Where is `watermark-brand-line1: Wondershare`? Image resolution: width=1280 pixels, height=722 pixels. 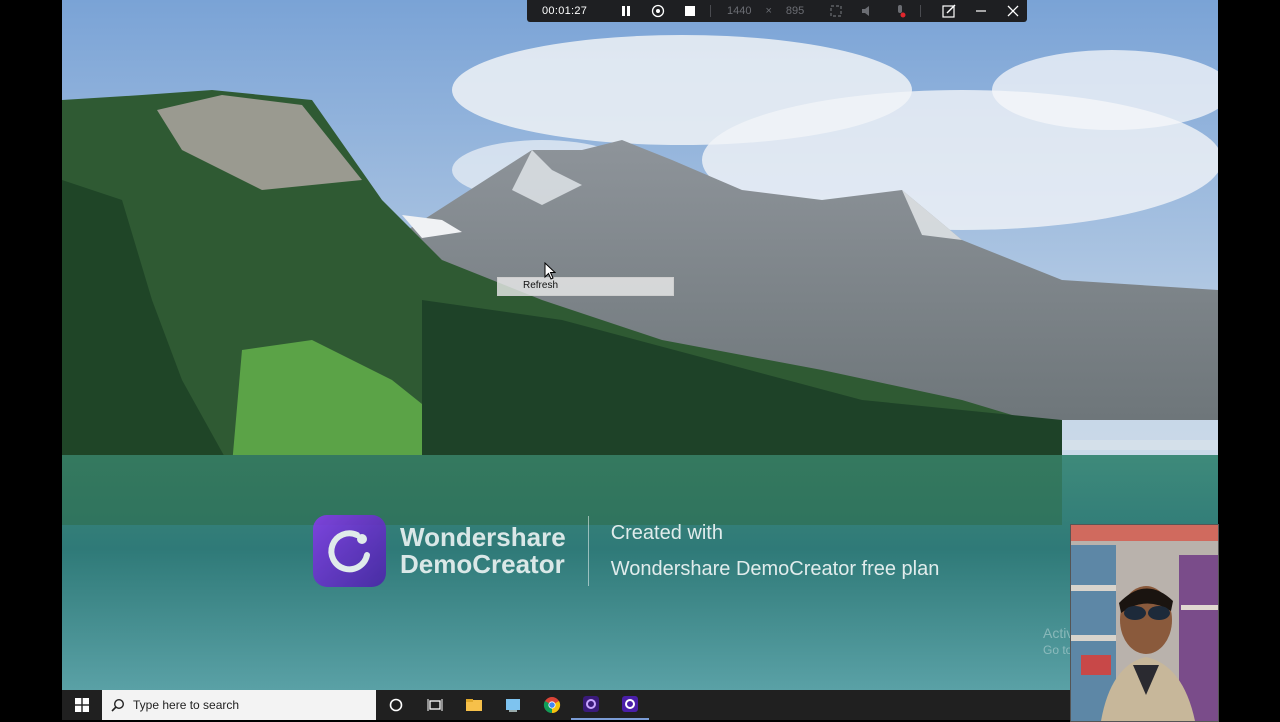 watermark-brand-line1: Wondershare is located at coordinates (483, 537).